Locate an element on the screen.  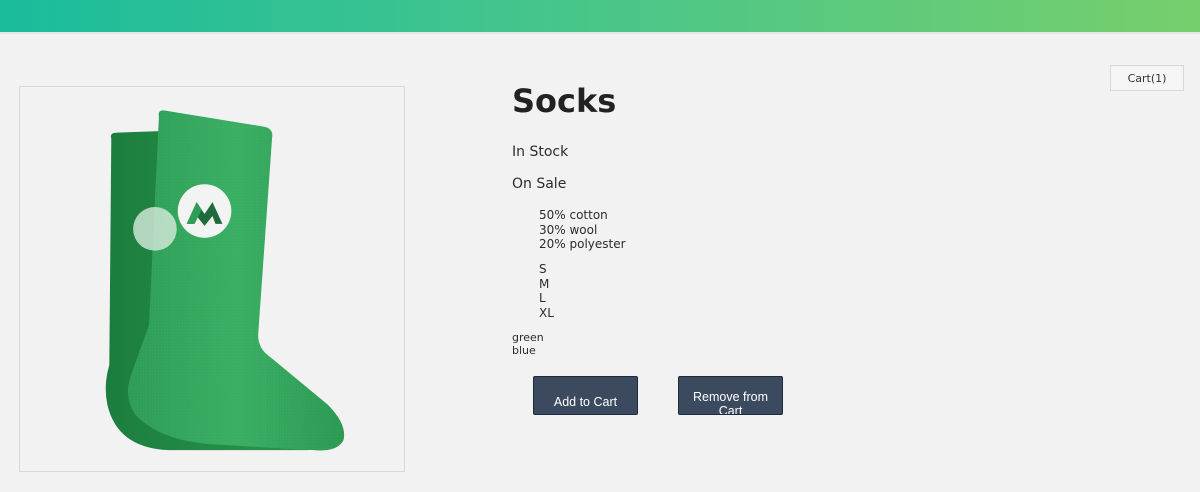
size-item: L is located at coordinates (542, 298).